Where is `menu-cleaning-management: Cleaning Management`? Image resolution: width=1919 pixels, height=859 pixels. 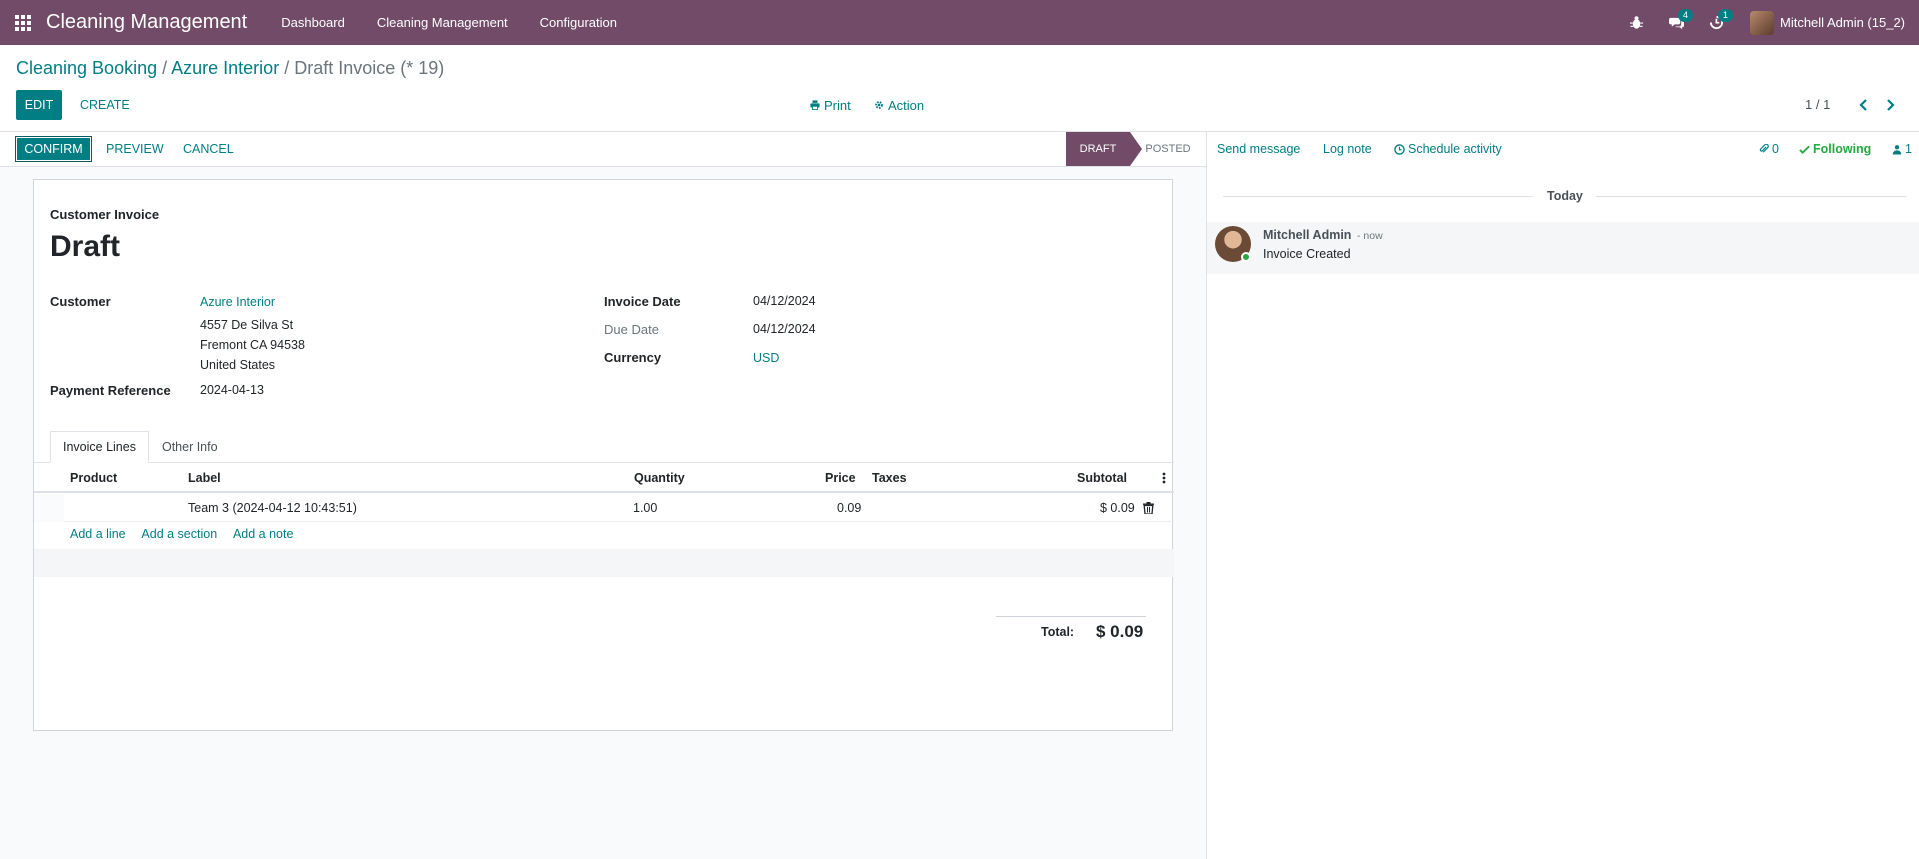
menu-cleaning-management: Cleaning Management is located at coordinates (442, 22).